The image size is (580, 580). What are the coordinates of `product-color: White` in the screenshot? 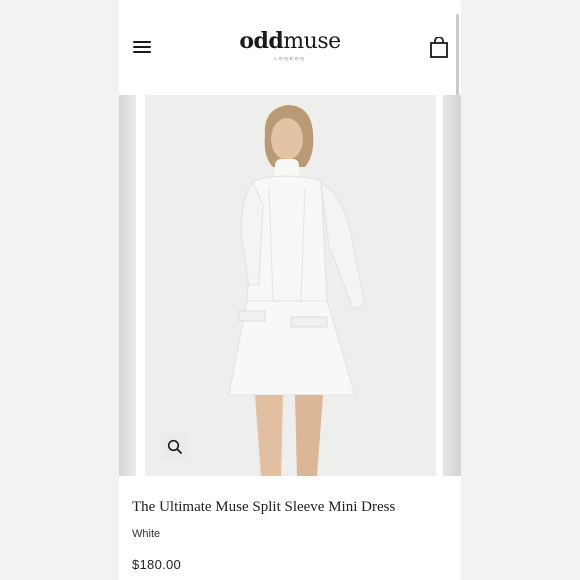 It's located at (146, 534).